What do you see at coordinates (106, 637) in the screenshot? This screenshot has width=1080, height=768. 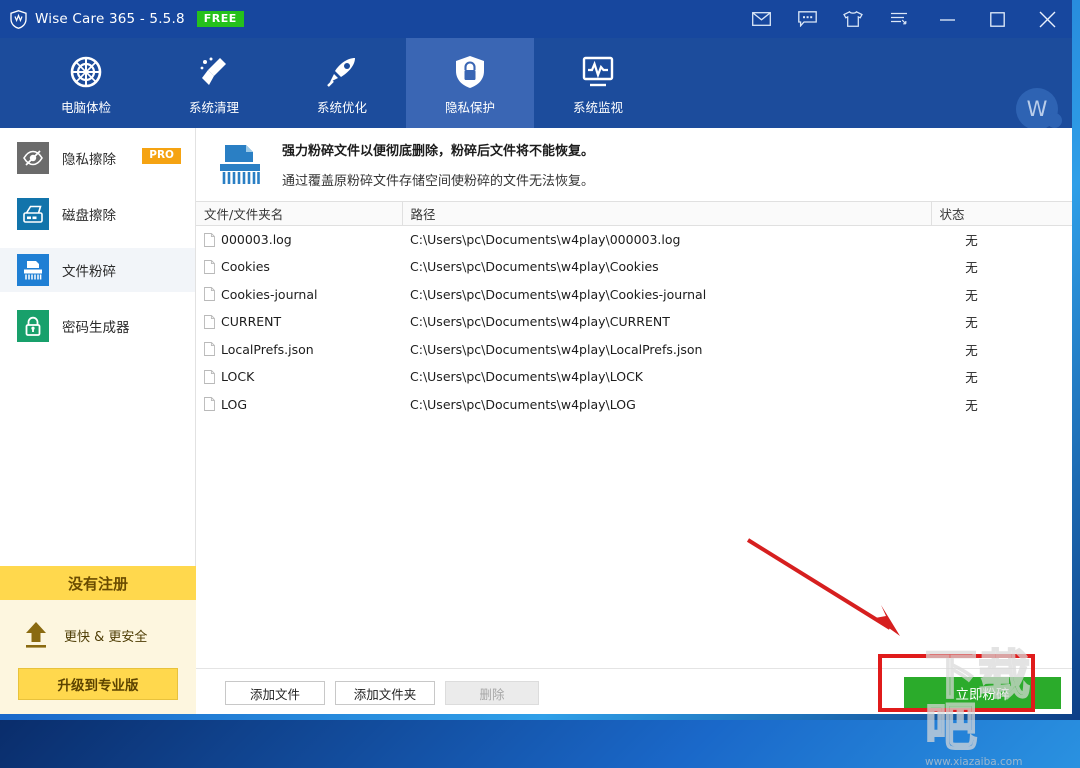 I see `upgrade-tagline: 更快 & 更安全` at bounding box center [106, 637].